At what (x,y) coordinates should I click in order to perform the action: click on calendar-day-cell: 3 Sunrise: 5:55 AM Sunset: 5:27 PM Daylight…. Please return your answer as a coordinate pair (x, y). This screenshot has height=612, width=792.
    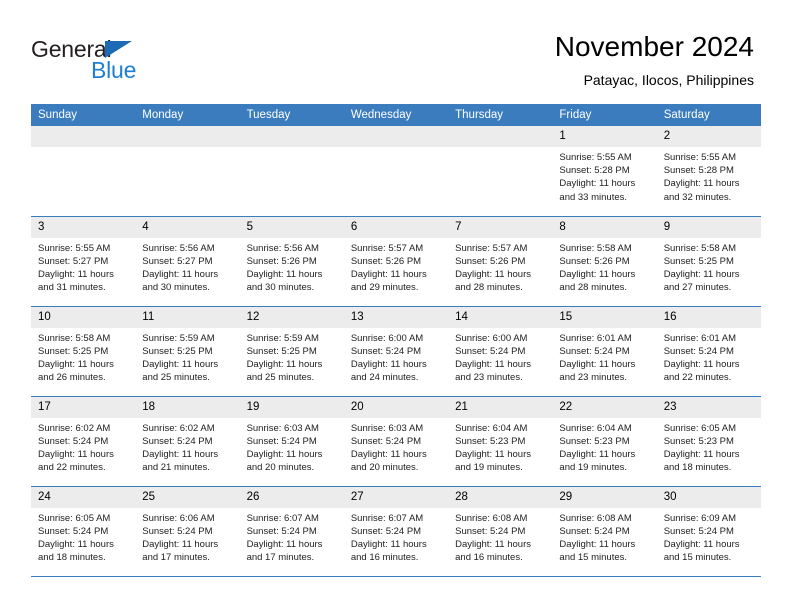
    Looking at the image, I should click on (83, 260).